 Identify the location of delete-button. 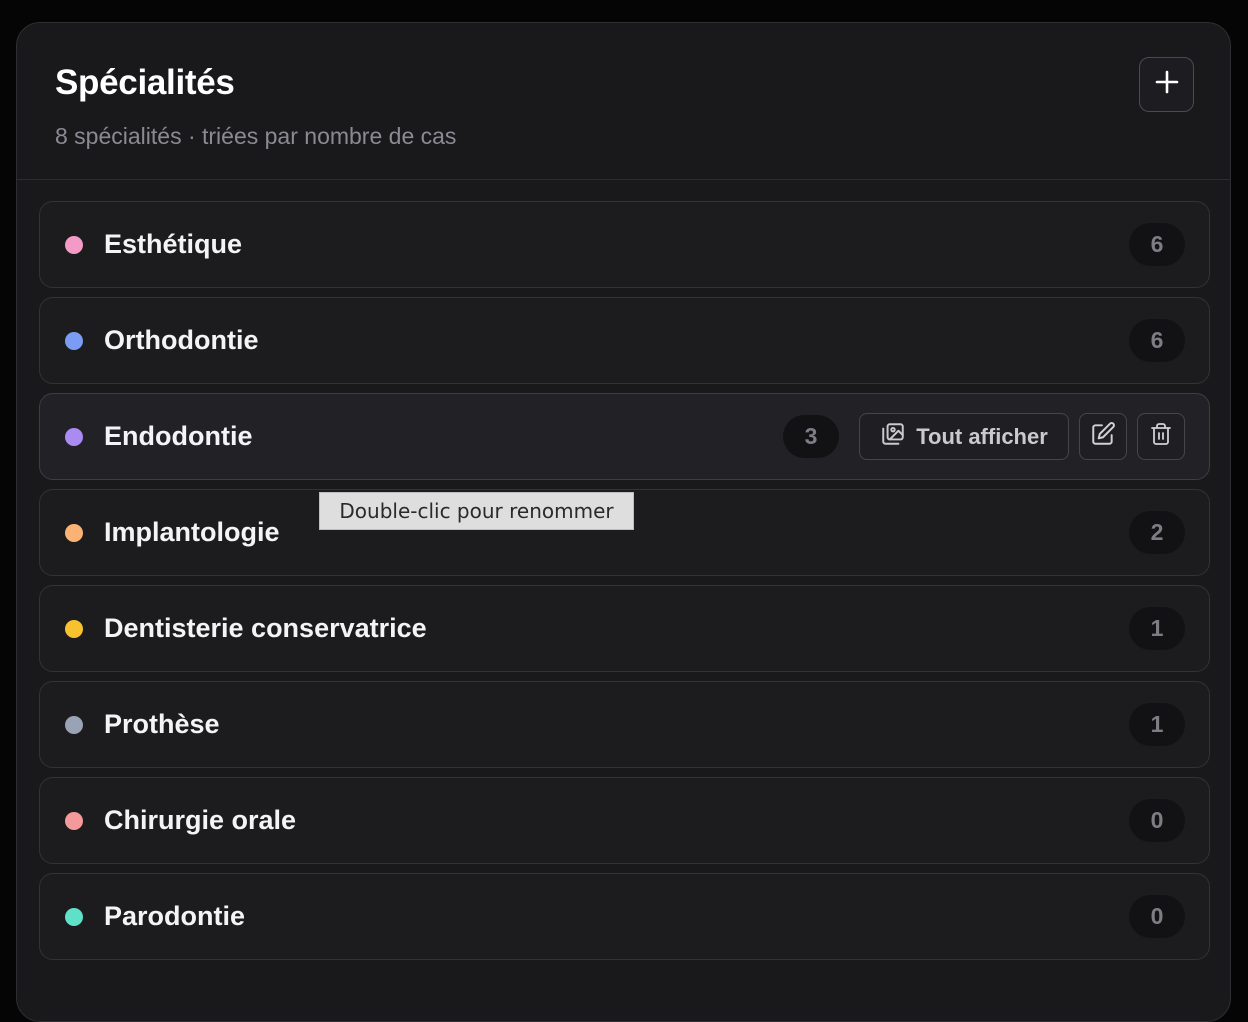
(1161, 436).